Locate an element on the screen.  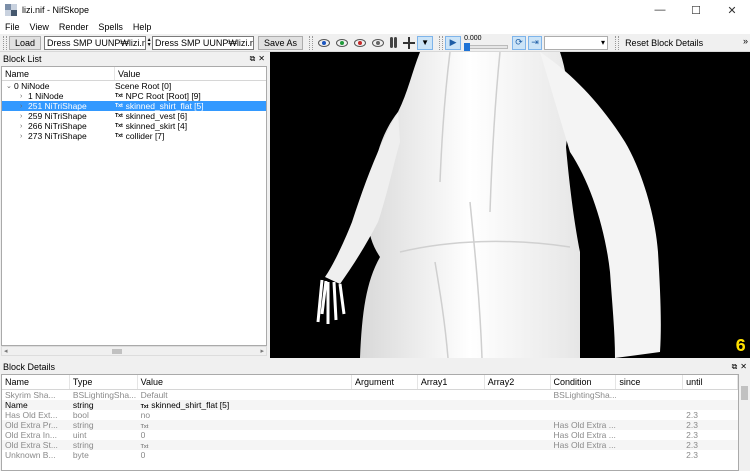
column-header-until: until is located at coordinates (710, 382).